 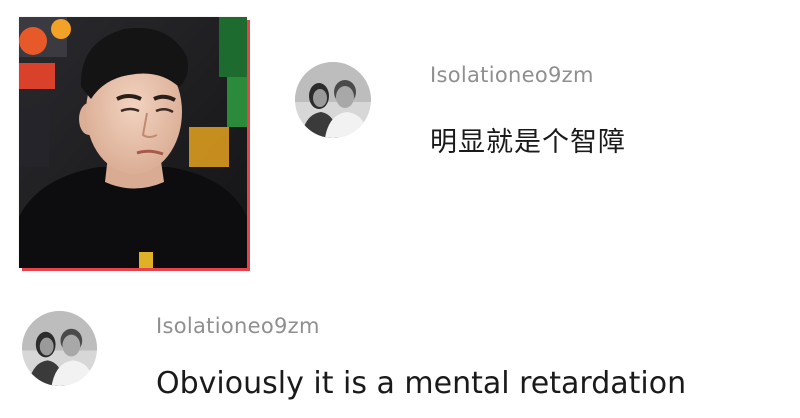 I want to click on comment-text: Obviously it is a mental retardation, so click(x=421, y=383).